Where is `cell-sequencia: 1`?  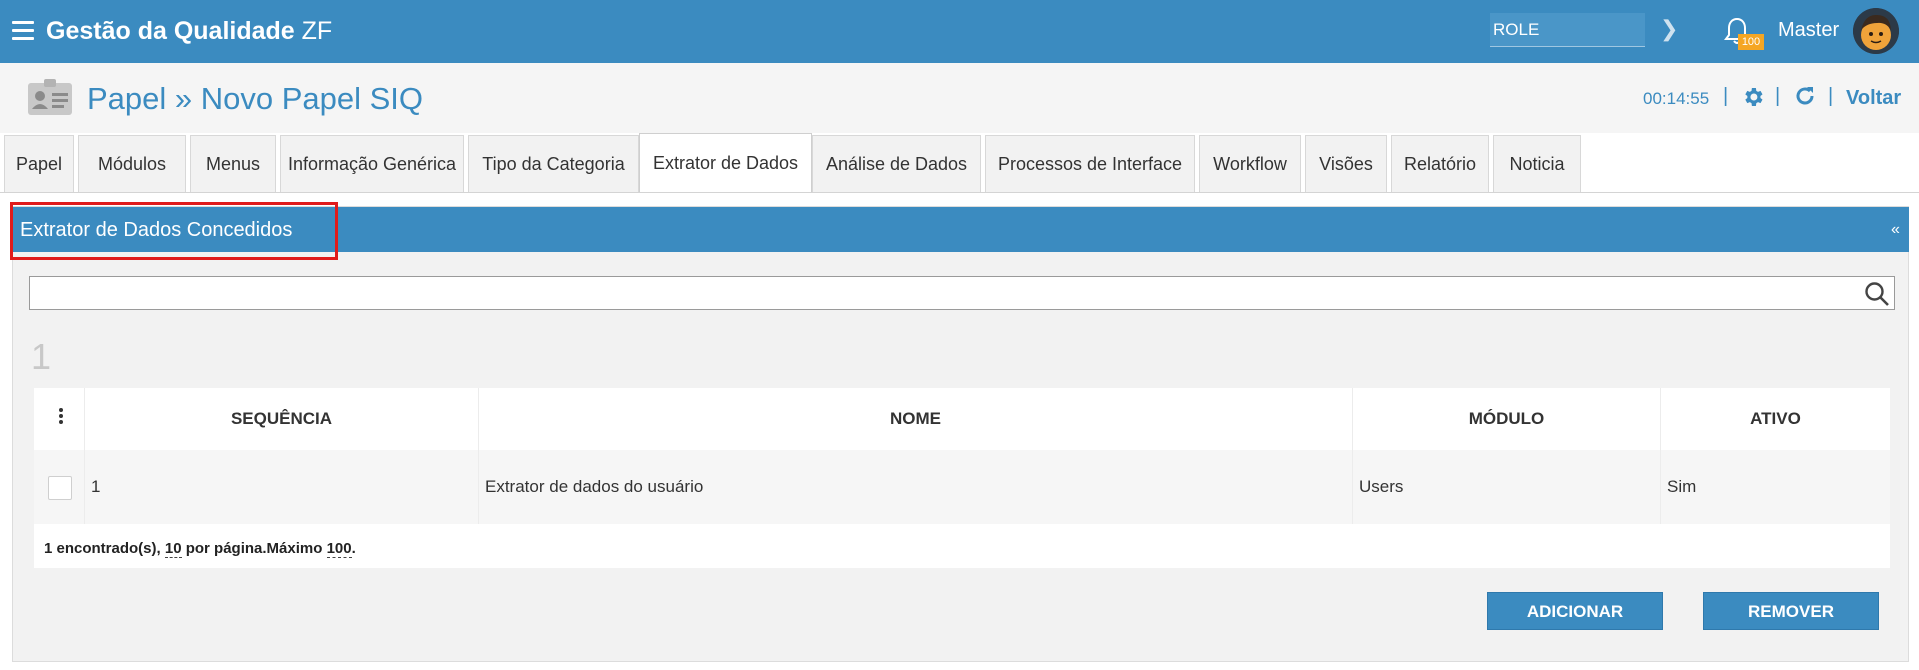 cell-sequencia: 1 is located at coordinates (282, 487).